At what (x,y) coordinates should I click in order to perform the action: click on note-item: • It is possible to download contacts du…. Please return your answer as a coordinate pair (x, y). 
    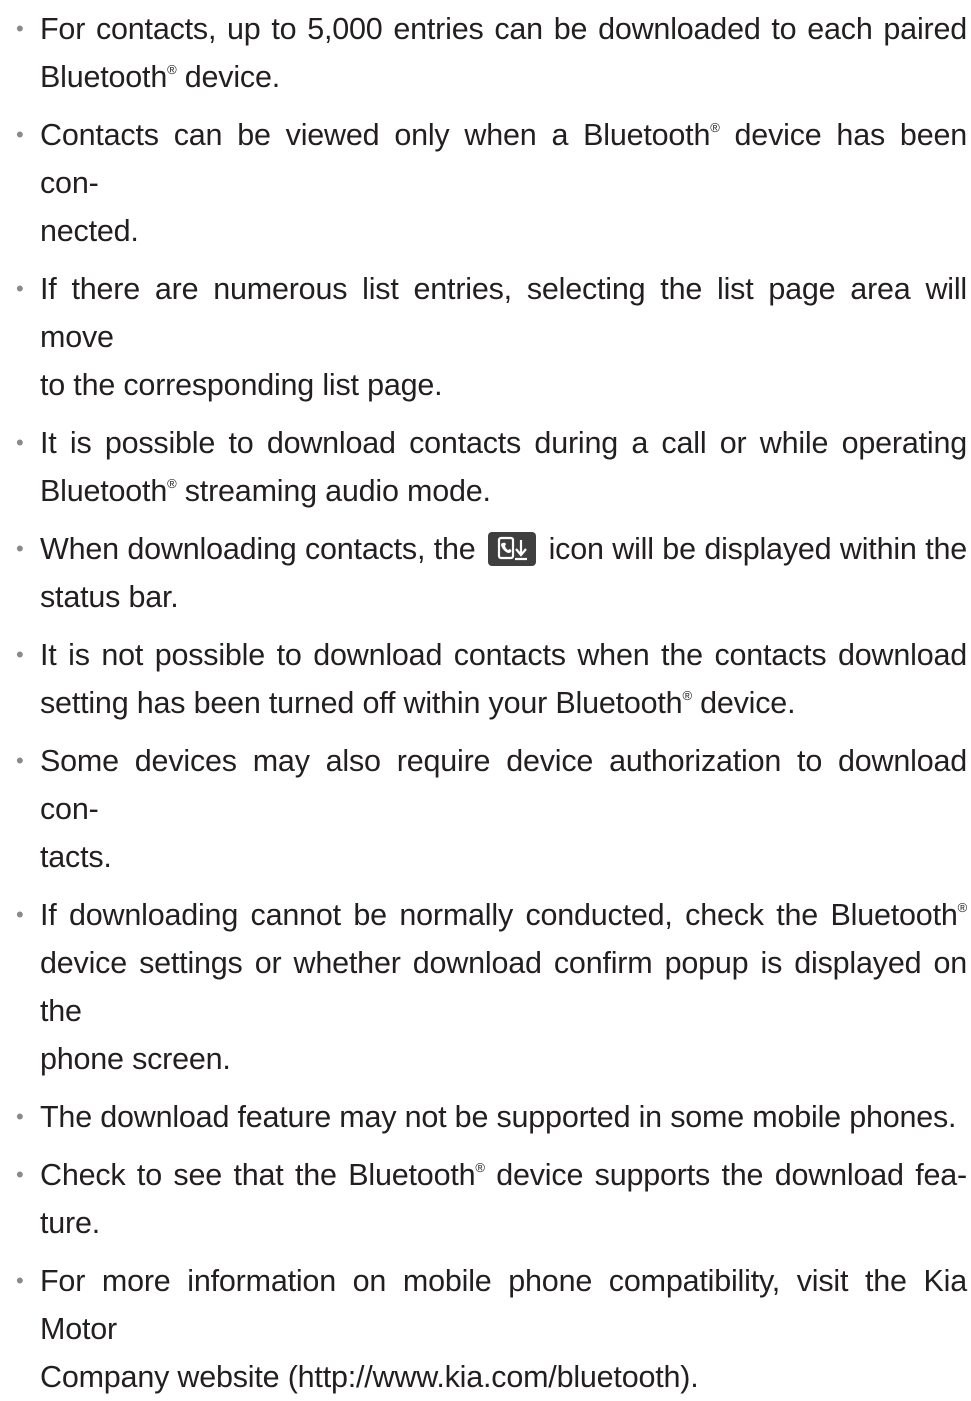
    Looking at the image, I should click on (485, 467).